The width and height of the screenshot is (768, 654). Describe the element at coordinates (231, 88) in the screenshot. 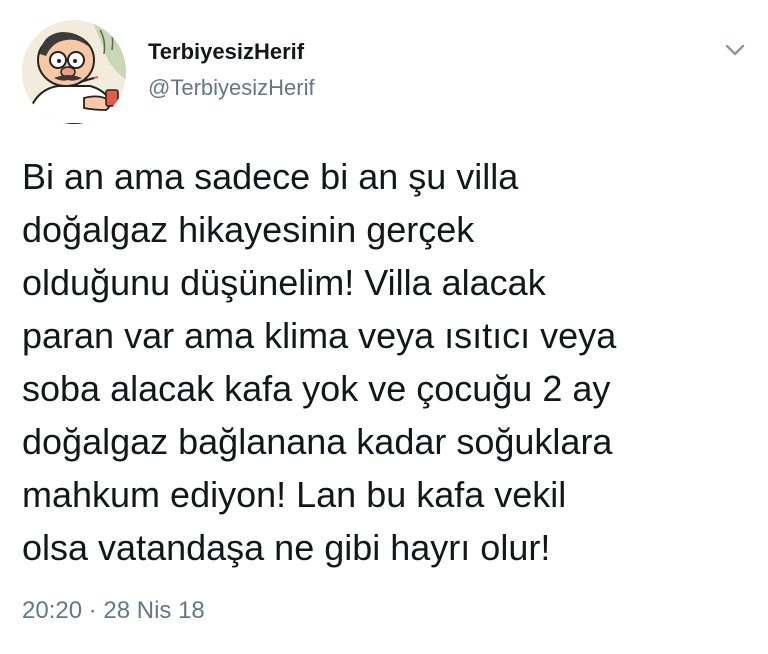

I see `user-handle: @TerbiyesizHerif` at that location.